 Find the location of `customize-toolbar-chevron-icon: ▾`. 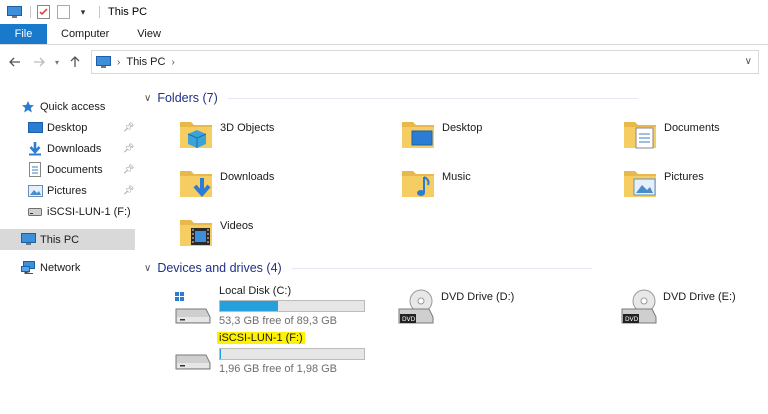

customize-toolbar-chevron-icon: ▾ is located at coordinates (83, 12).